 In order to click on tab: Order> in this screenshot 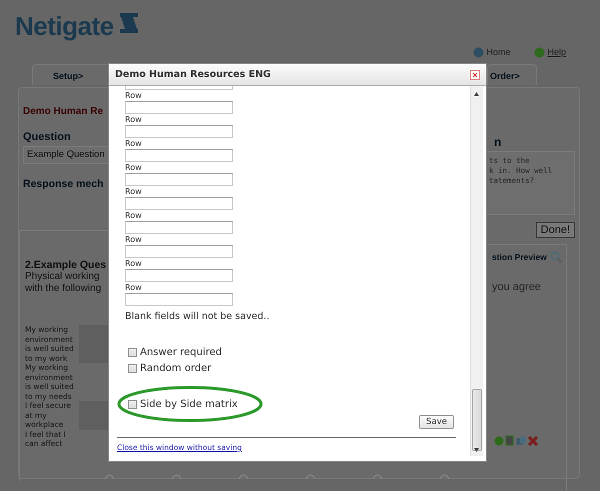, I will do `click(512, 74)`.